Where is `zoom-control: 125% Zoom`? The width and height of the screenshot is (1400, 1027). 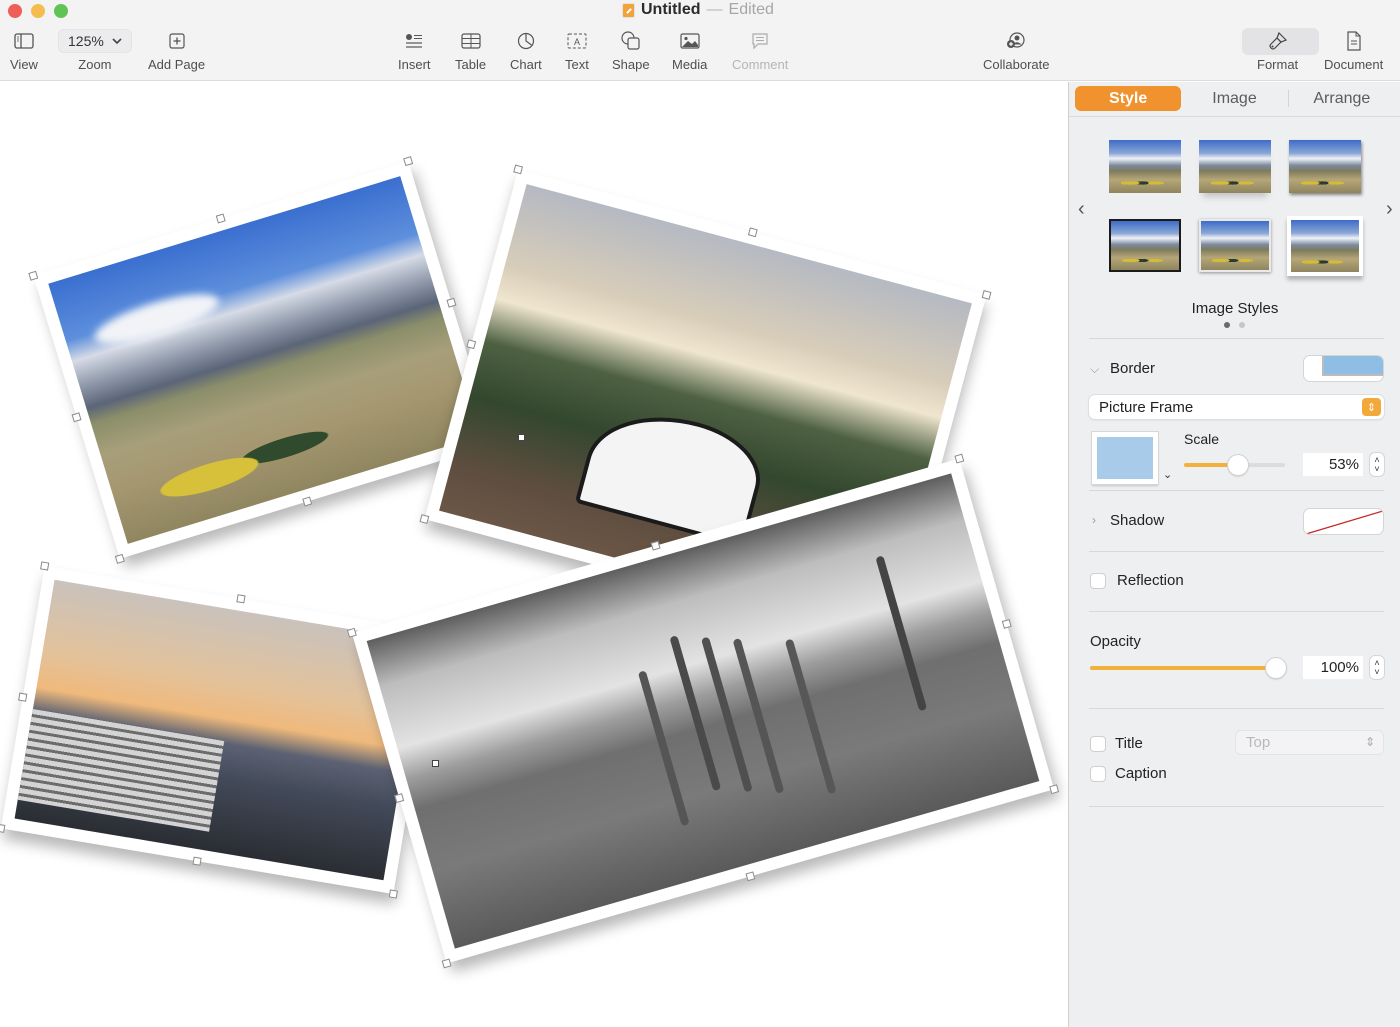 zoom-control: 125% Zoom is located at coordinates (95, 50).